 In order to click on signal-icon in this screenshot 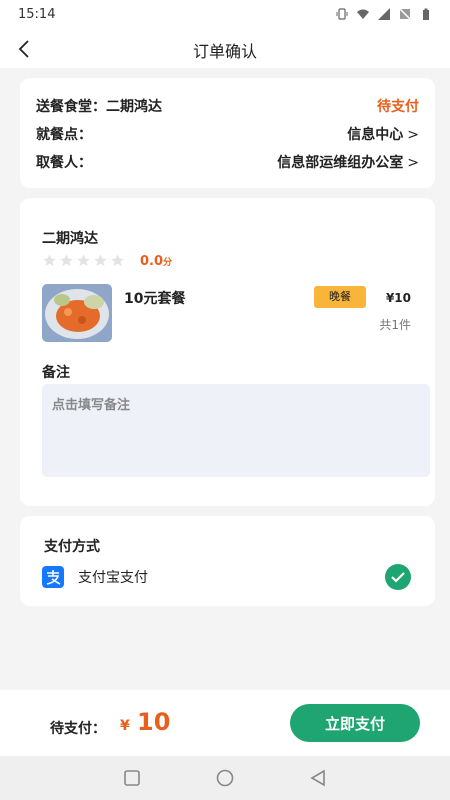, I will do `click(384, 14)`.